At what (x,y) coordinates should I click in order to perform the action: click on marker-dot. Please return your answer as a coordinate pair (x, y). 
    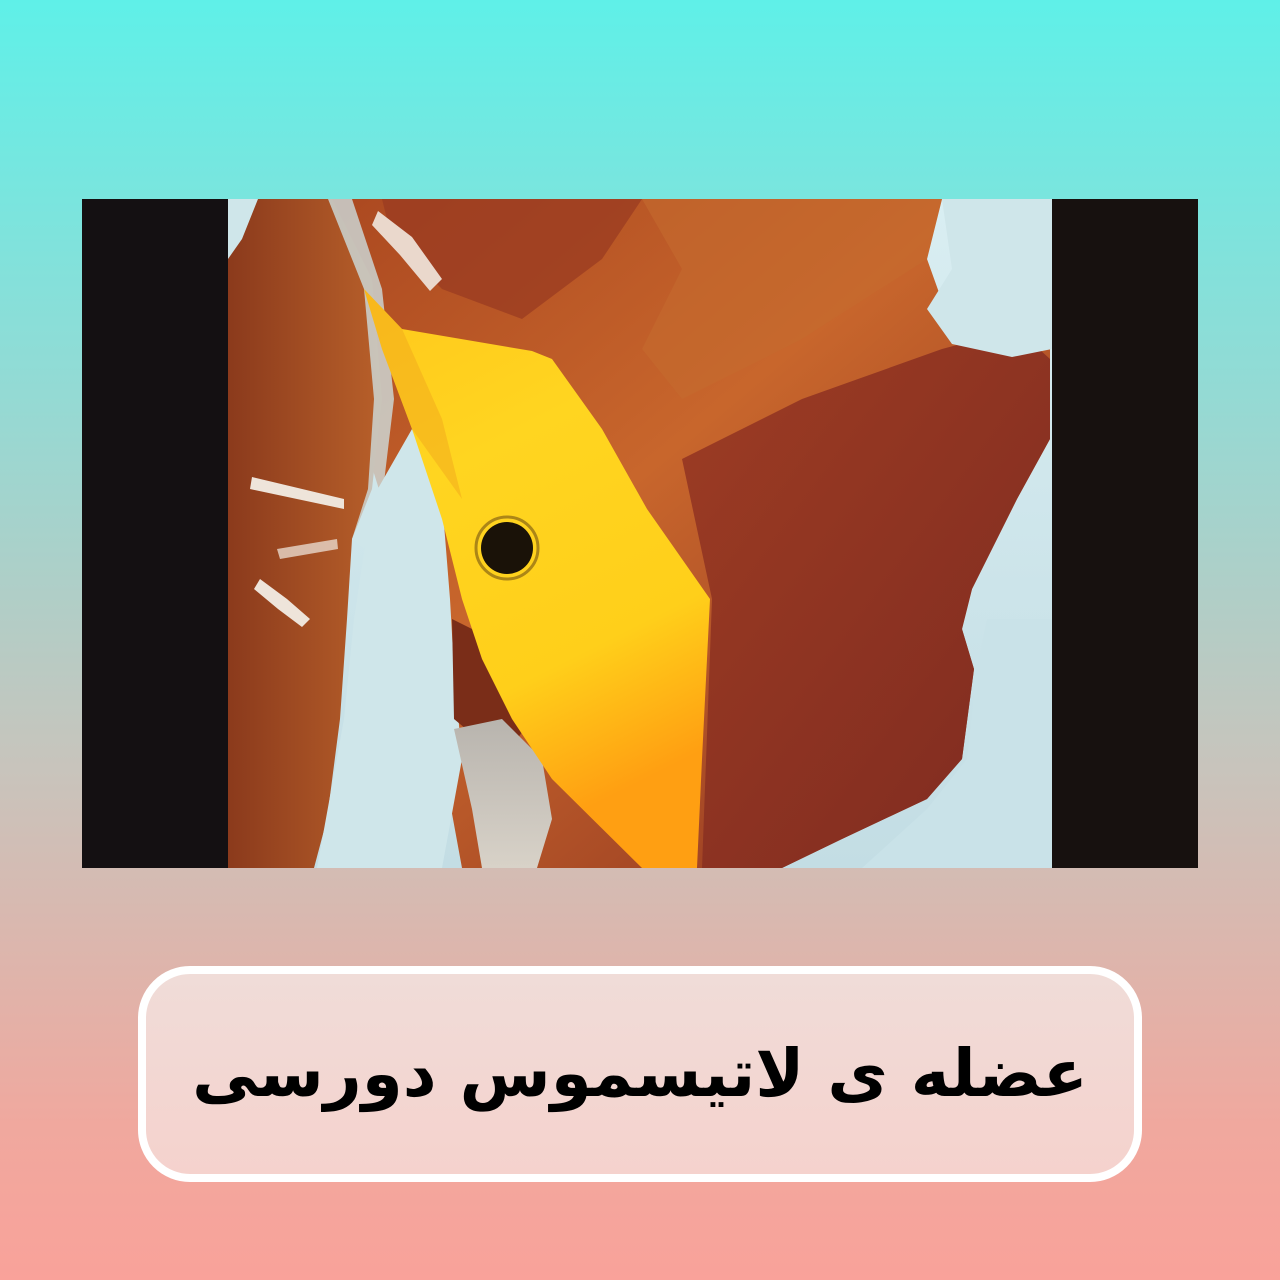
    Looking at the image, I should click on (507, 548).